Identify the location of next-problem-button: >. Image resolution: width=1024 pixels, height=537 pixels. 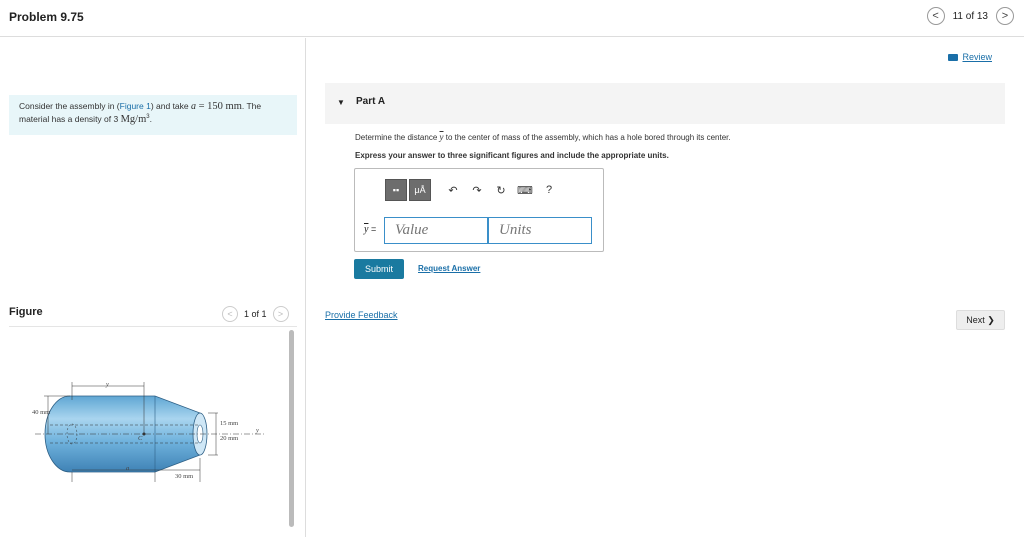
(1005, 16).